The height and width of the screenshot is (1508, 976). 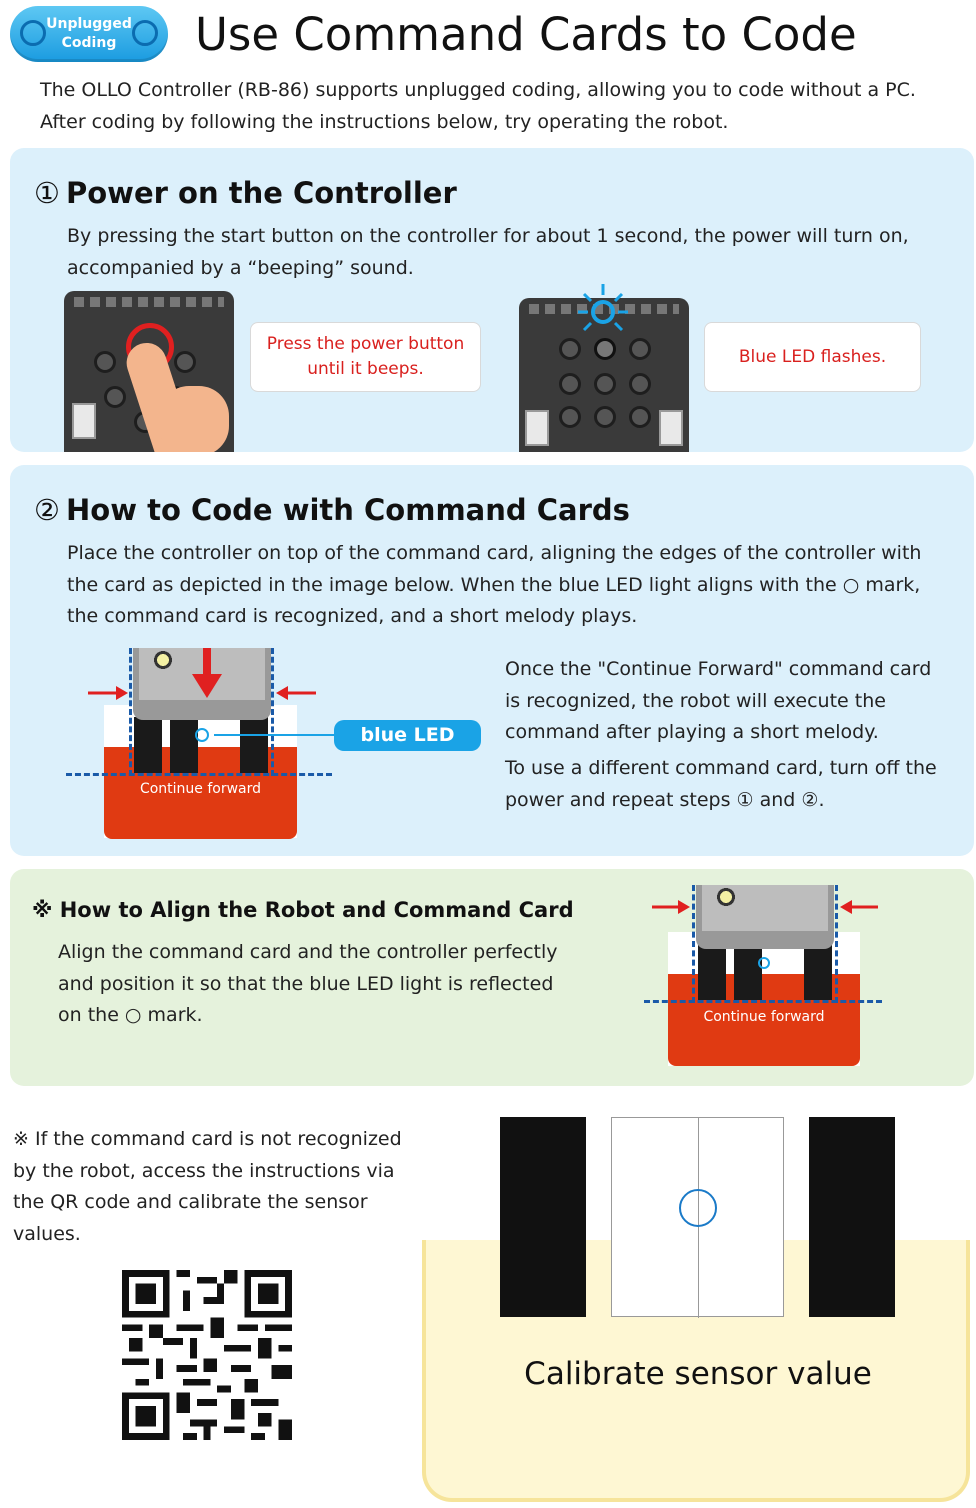 I want to click on step1-title: ① Power on the Controller, so click(x=245, y=193).